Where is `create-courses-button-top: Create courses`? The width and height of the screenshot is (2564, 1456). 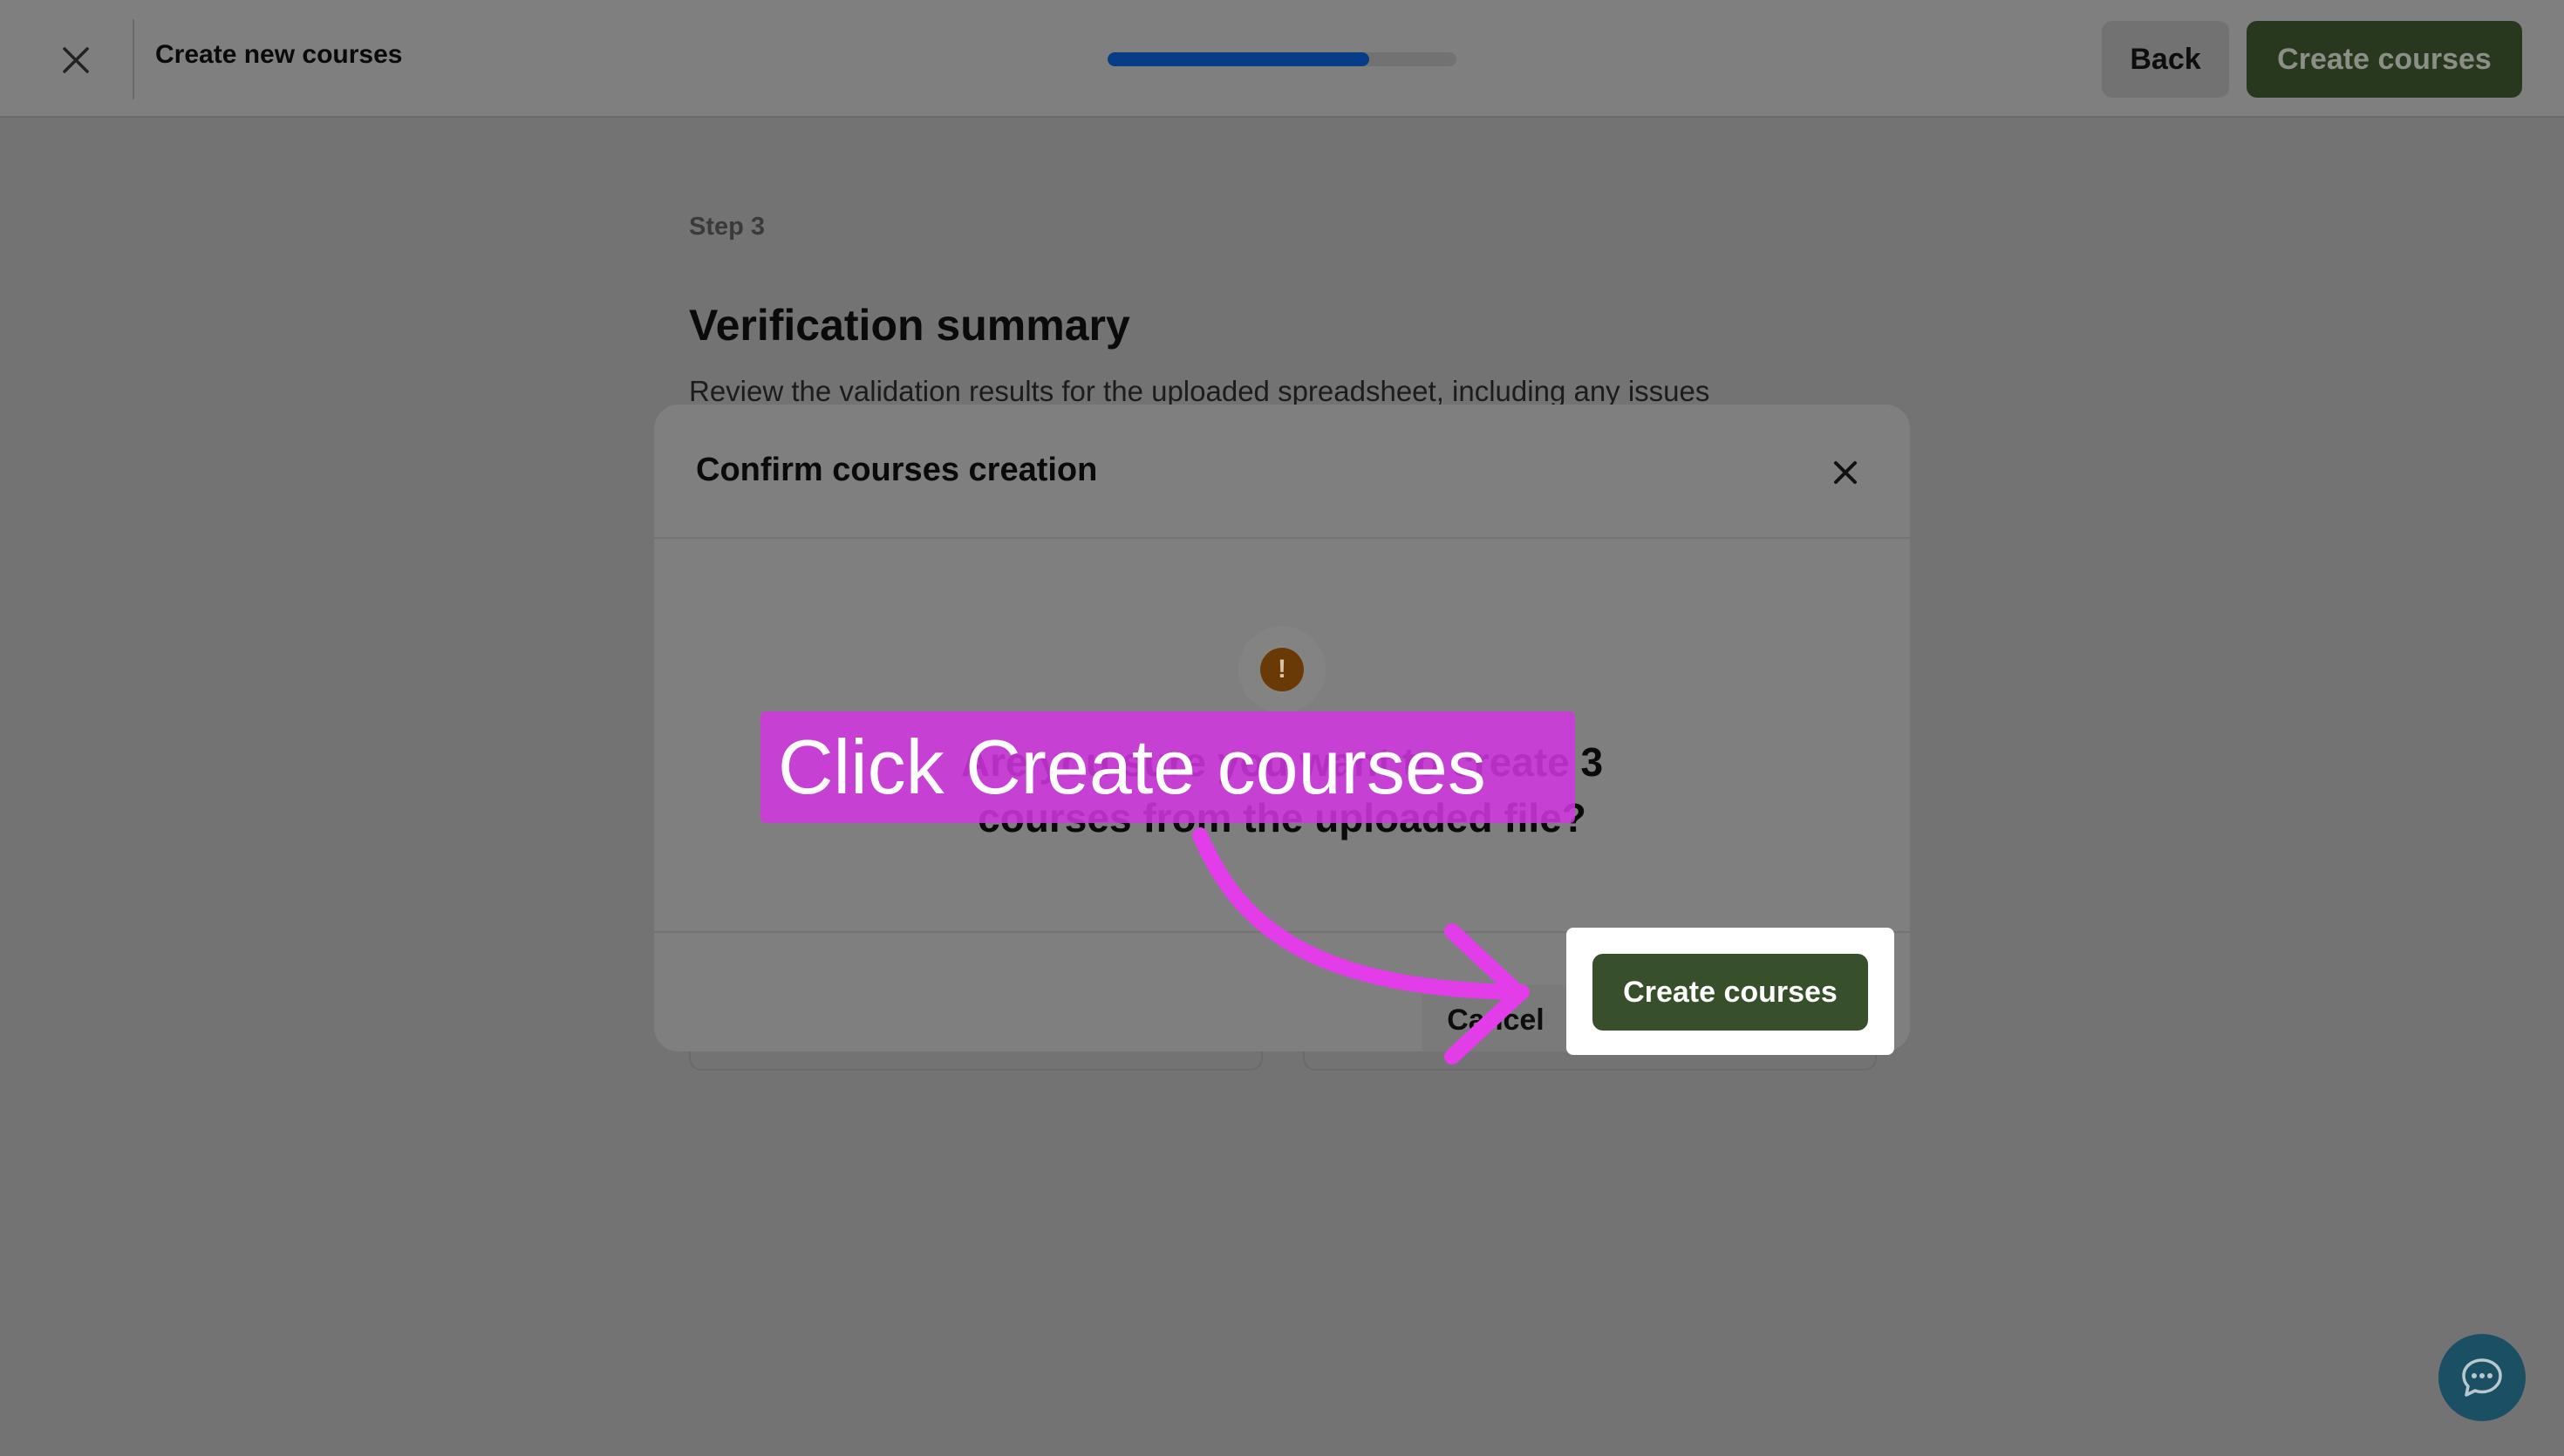 create-courses-button-top: Create courses is located at coordinates (2384, 59).